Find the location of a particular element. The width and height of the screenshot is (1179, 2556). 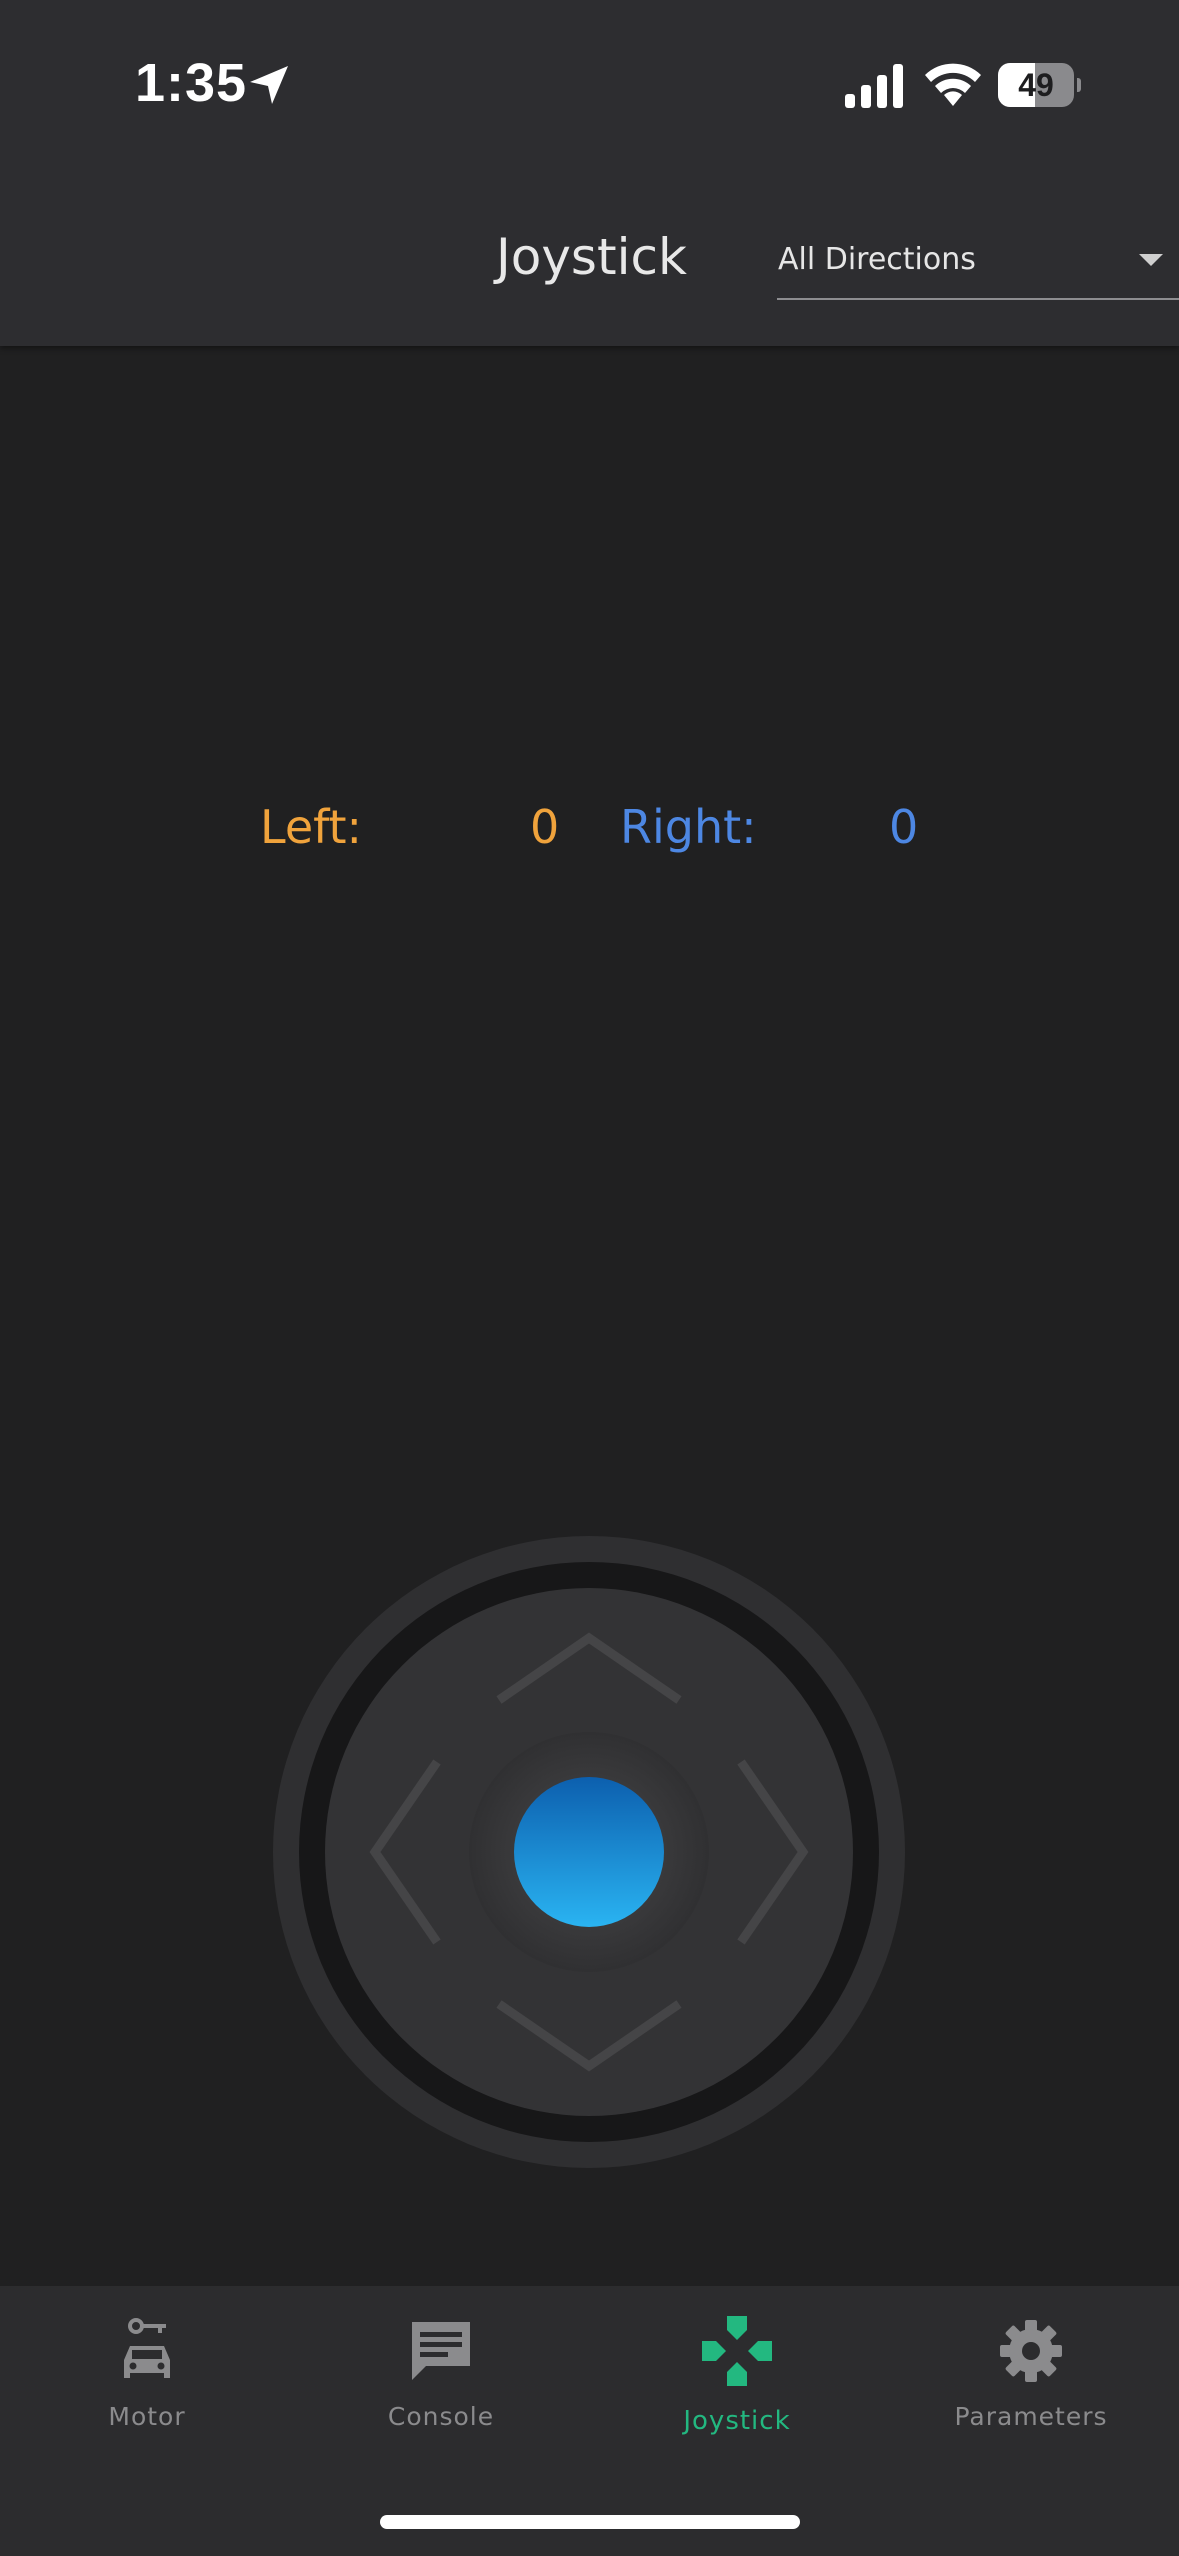

battery-icon: 49 is located at coordinates (1036, 85).